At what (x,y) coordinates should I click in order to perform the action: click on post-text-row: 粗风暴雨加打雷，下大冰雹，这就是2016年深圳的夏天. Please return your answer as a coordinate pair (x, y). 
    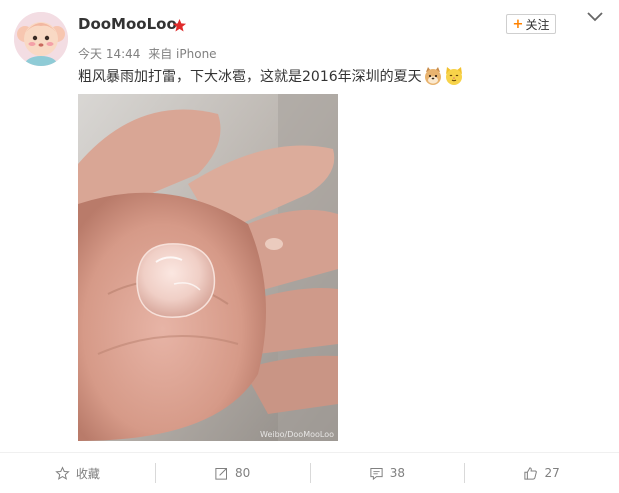
    Looking at the image, I should click on (271, 76).